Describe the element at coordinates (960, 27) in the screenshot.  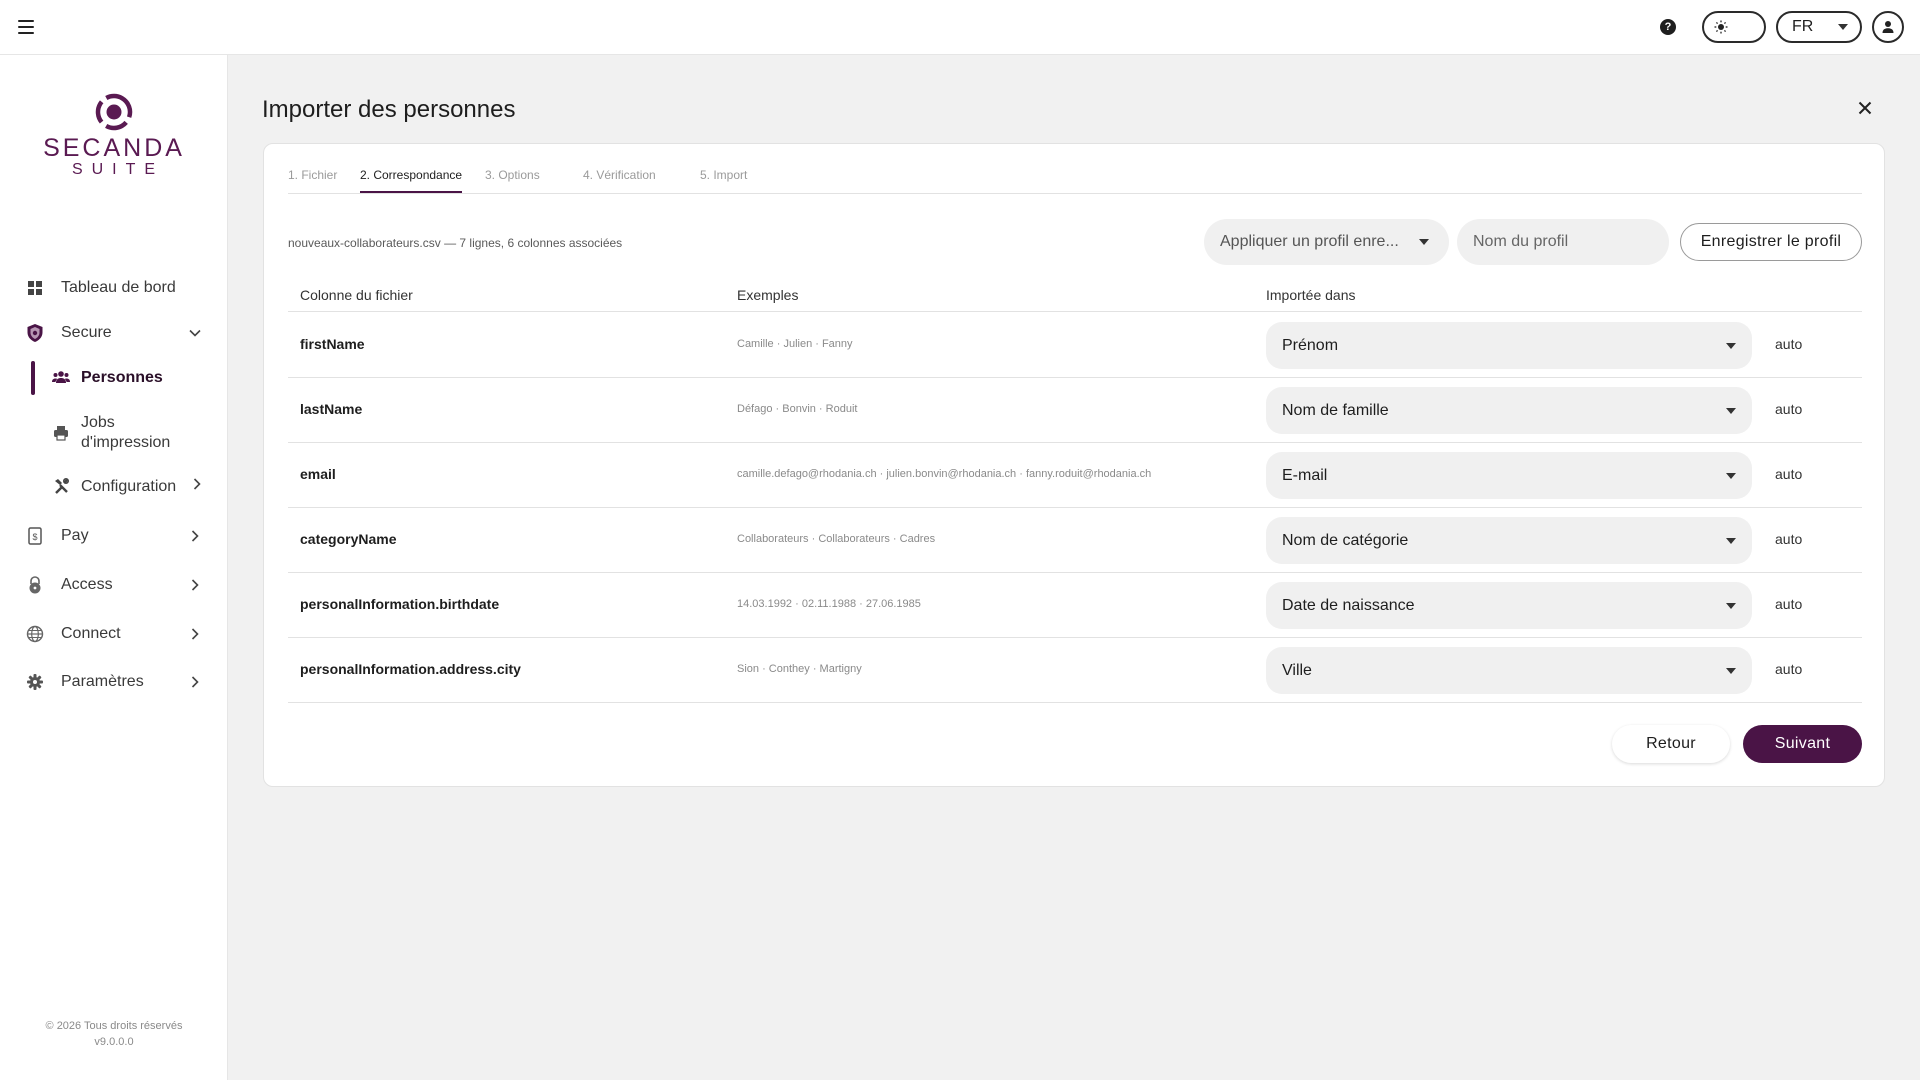
I see `top-bar: ? FR` at that location.